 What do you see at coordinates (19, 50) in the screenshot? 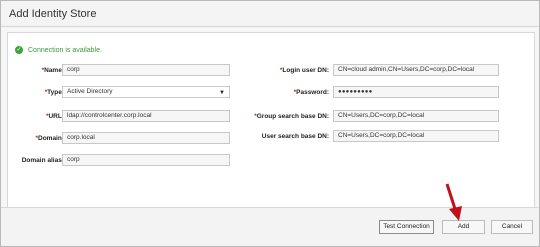
I see `check-circle-icon: ✓` at bounding box center [19, 50].